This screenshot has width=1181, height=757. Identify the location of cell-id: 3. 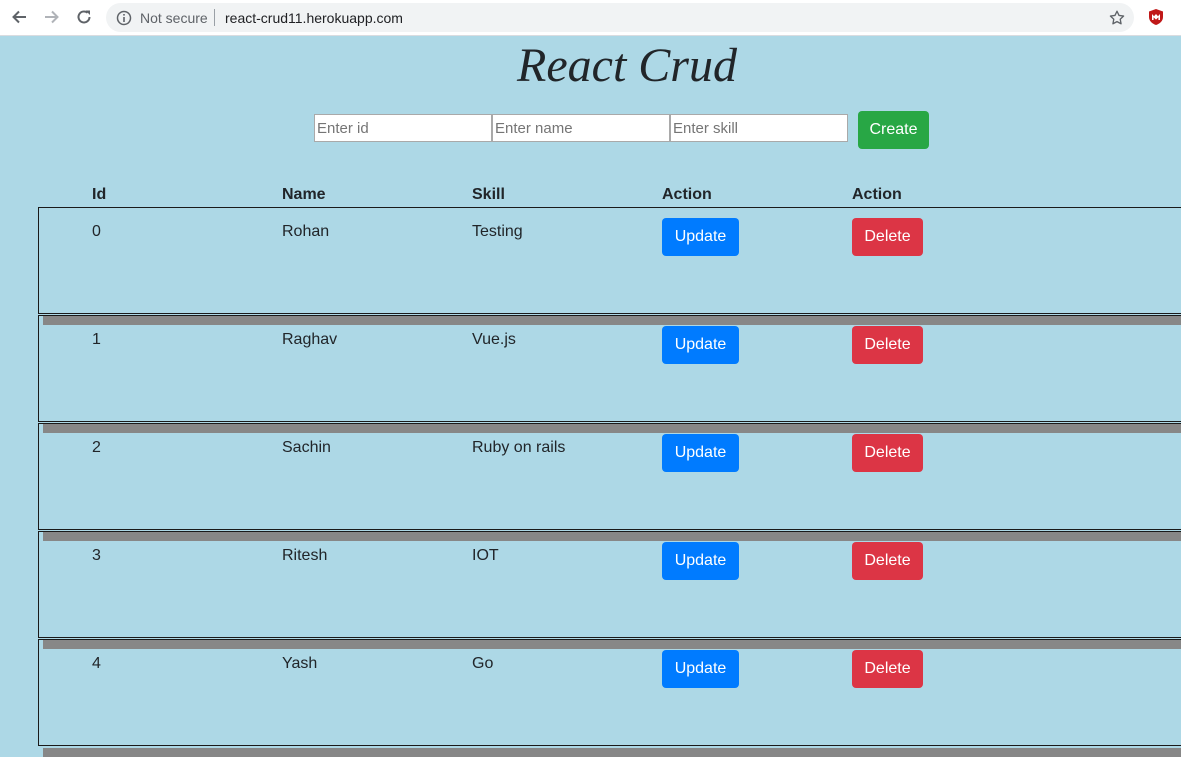
(96, 555).